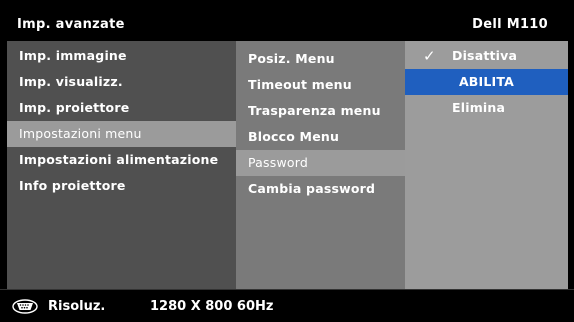 The image size is (574, 322). I want to click on option-elimina: Elimina, so click(486, 108).